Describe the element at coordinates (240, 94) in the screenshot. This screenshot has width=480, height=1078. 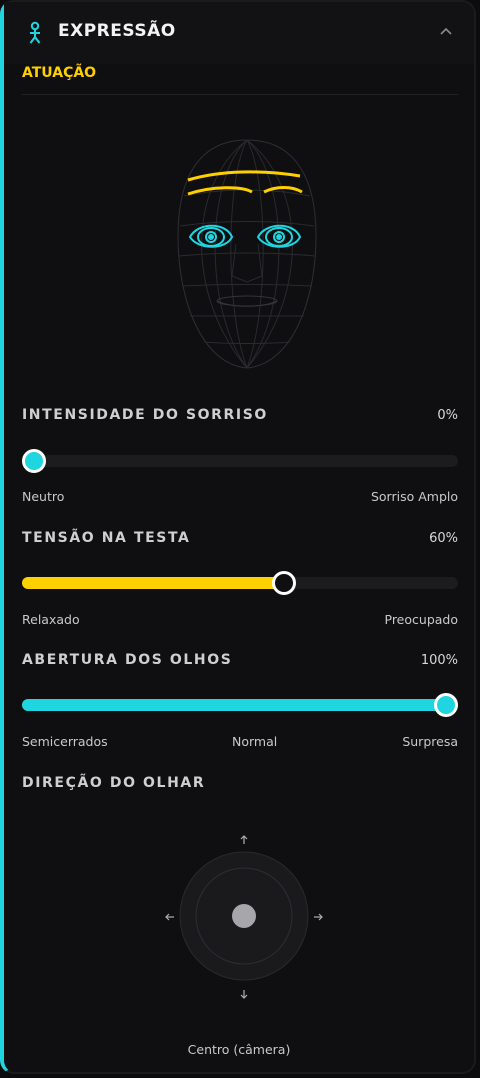
I see `divider` at that location.